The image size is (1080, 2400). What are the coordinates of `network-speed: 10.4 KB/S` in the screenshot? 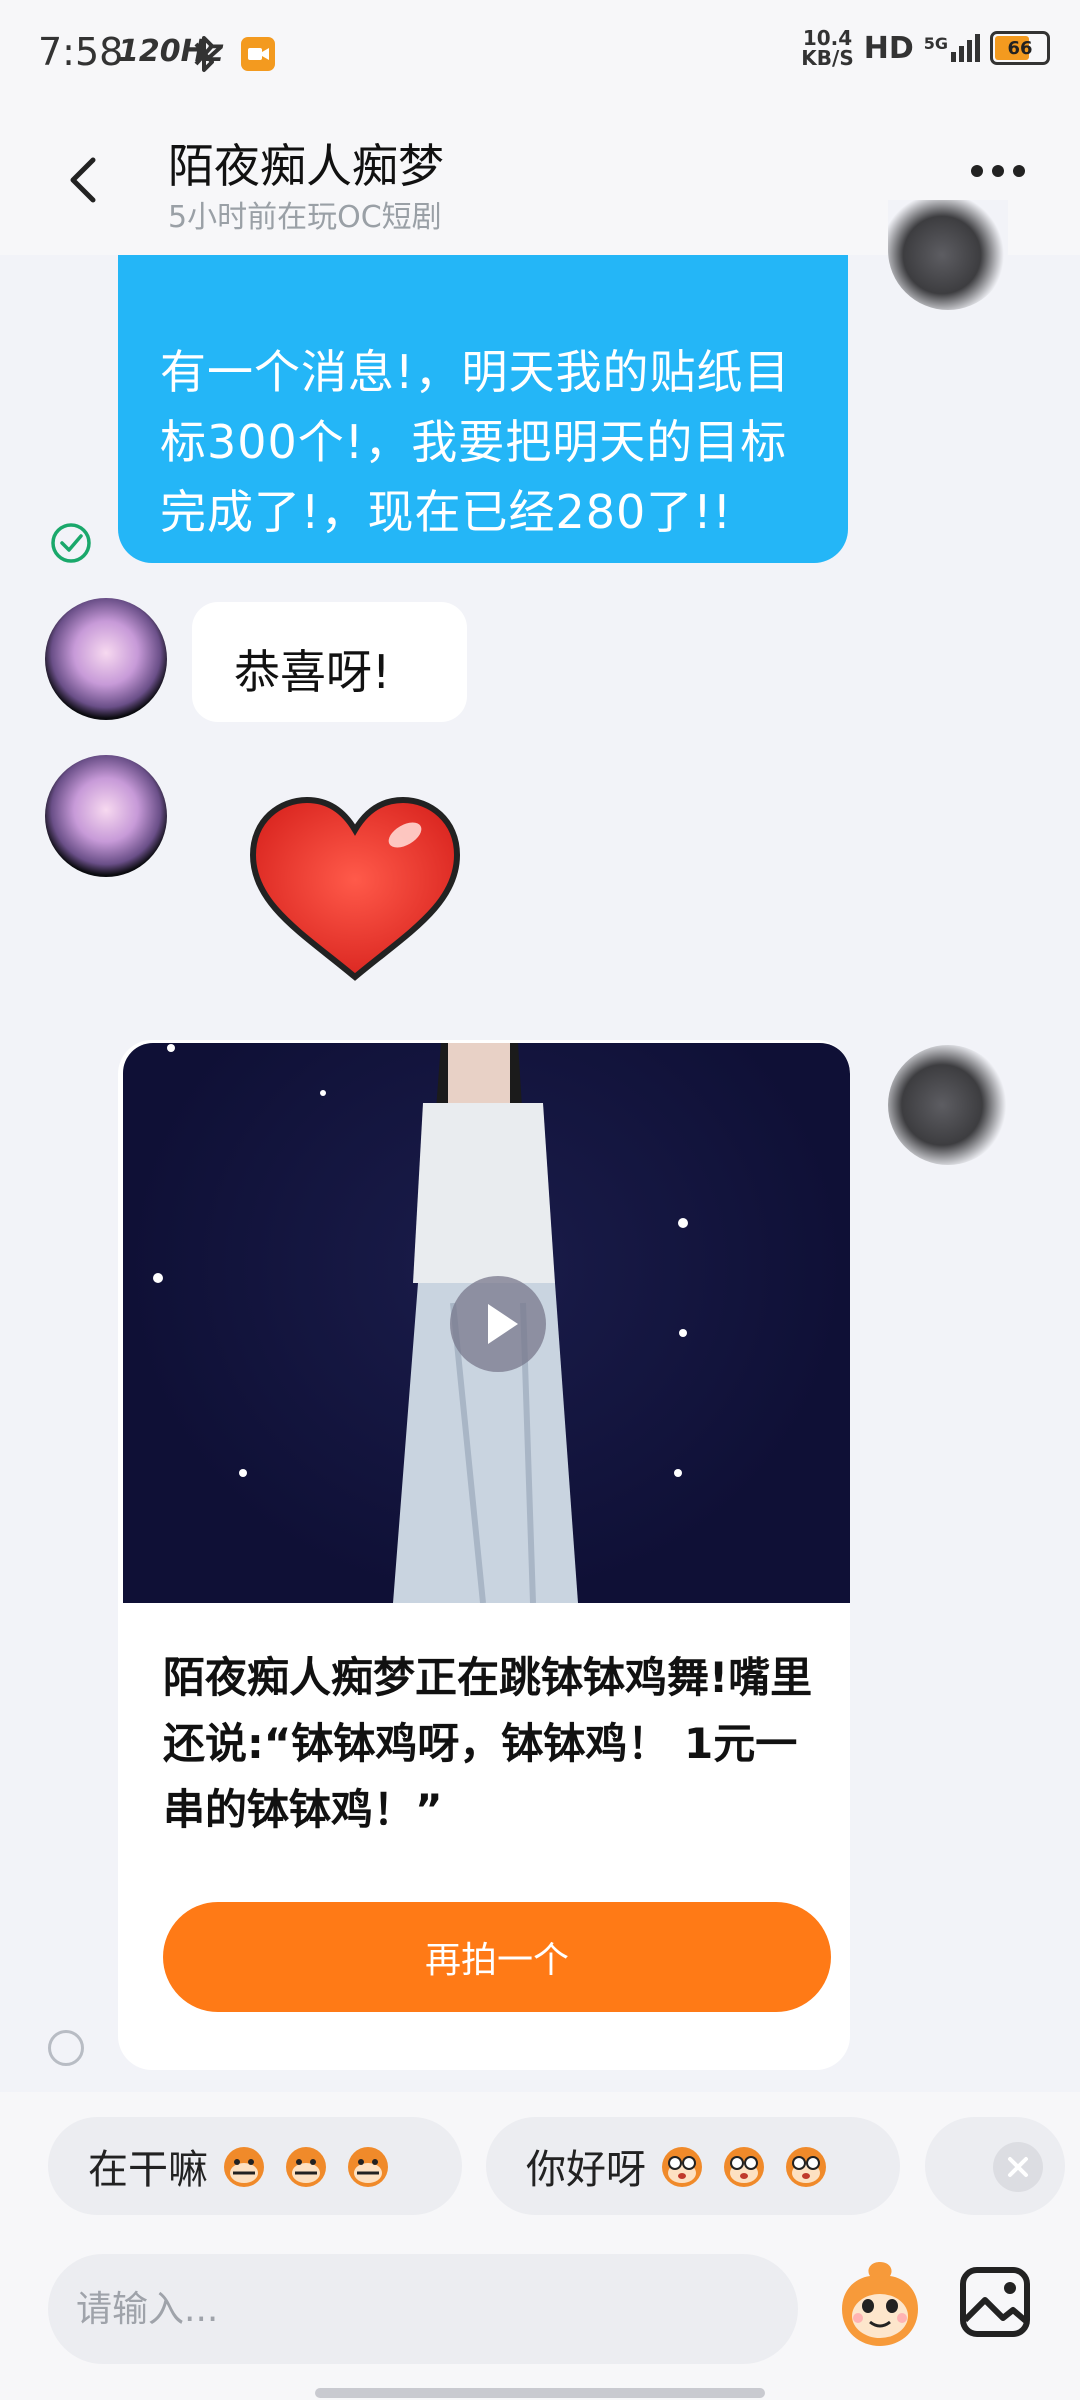 It's located at (827, 48).